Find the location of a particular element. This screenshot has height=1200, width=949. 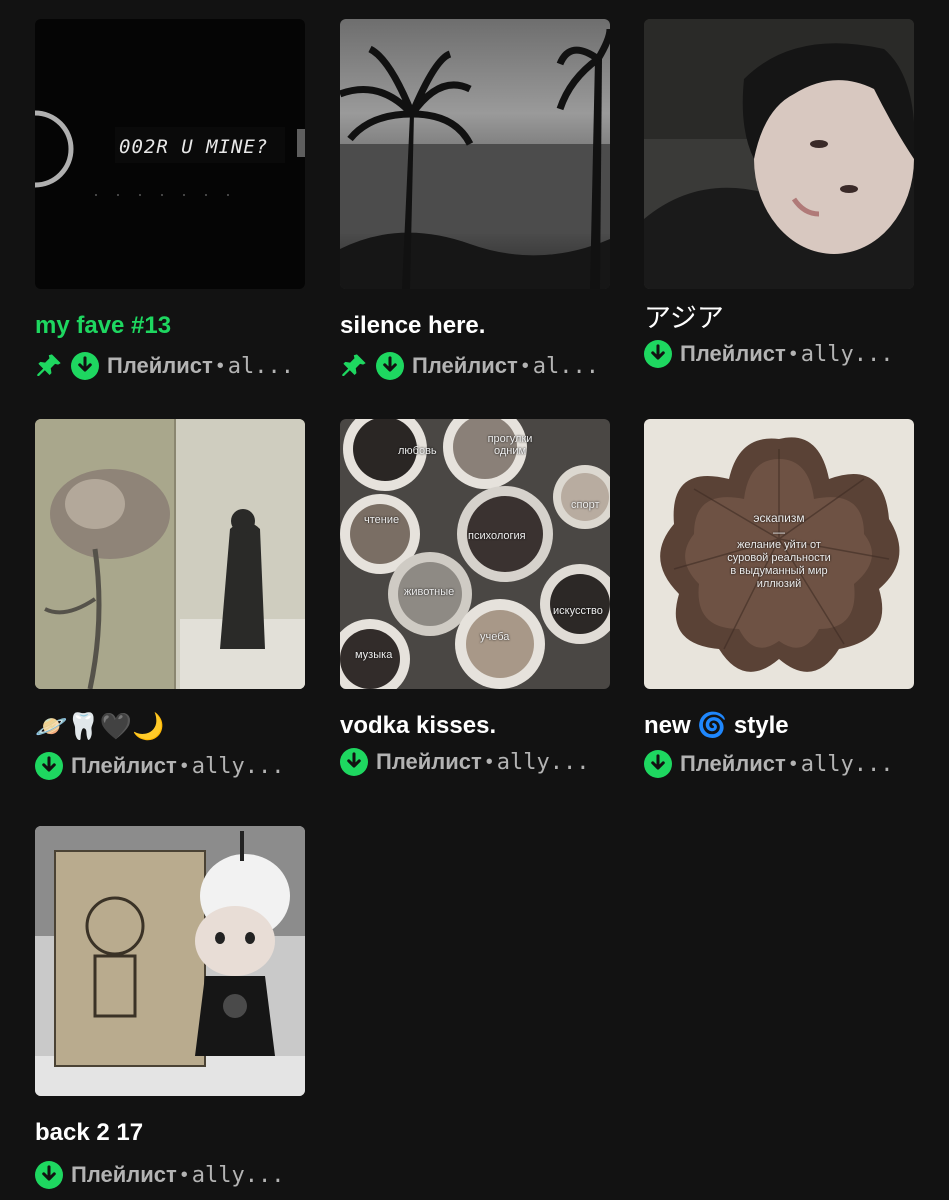

cover-label: любовь is located at coordinates (417, 451).